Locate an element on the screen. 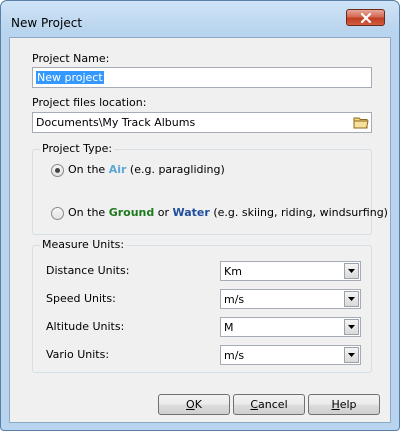 Image resolution: width=402 pixels, height=433 pixels. distance-units-select: Km is located at coordinates (290, 271).